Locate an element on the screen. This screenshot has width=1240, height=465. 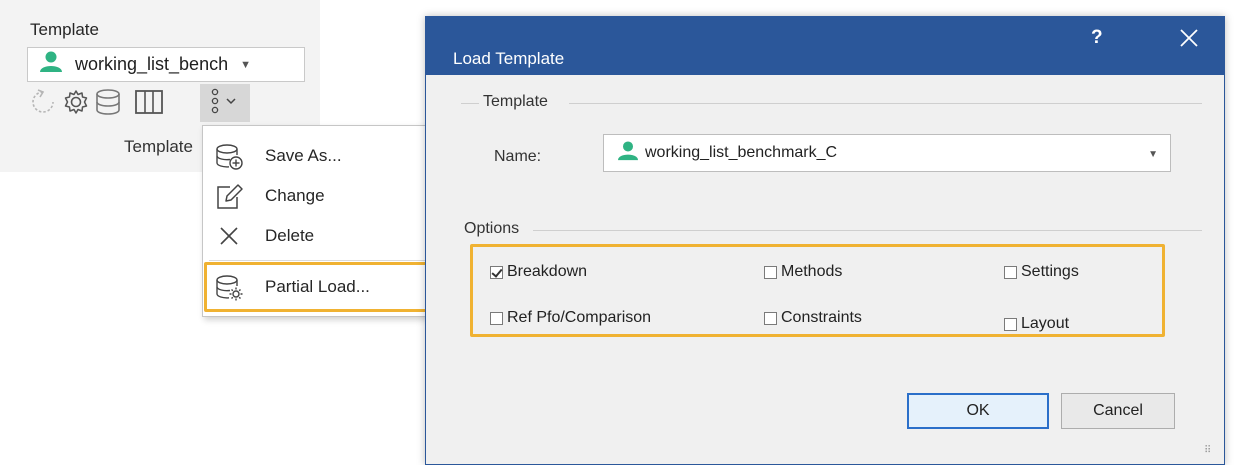
menu-item-change: Change is located at coordinates (322, 196).